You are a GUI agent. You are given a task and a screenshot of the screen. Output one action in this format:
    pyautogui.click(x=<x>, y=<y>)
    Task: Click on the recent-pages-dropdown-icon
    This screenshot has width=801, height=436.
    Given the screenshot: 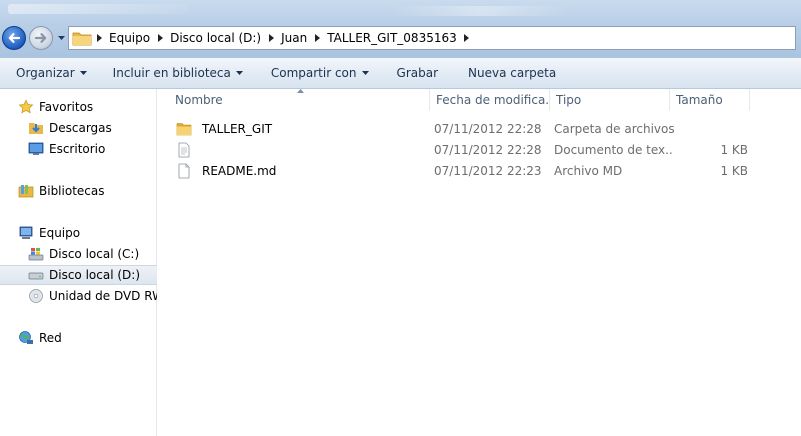 What is the action you would take?
    pyautogui.click(x=61, y=37)
    